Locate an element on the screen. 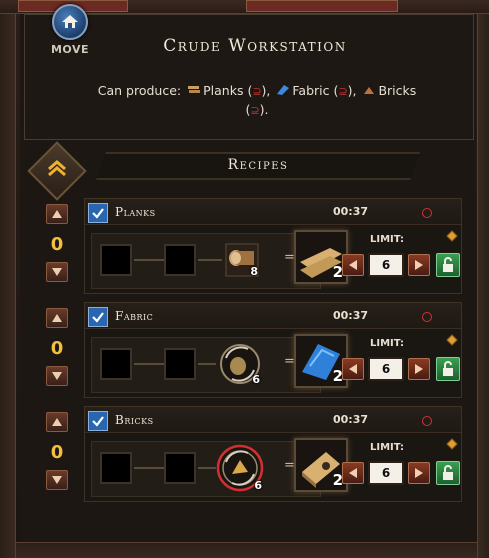 This screenshot has width=489, height=558. logs-ingredient: 8 is located at coordinates (242, 260).